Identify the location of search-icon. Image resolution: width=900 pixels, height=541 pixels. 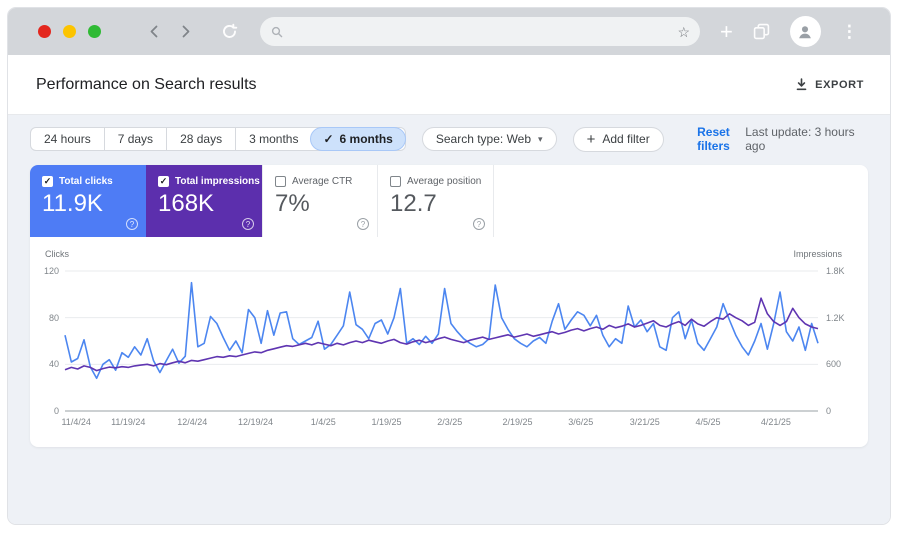
(277, 32).